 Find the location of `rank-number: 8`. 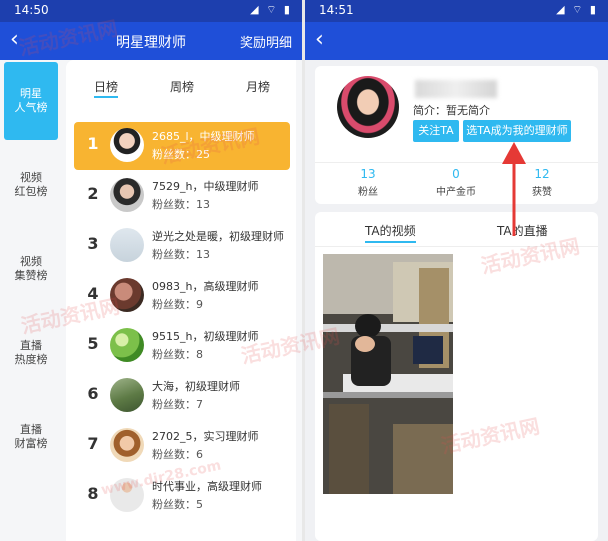

rank-number: 8 is located at coordinates (93, 493).